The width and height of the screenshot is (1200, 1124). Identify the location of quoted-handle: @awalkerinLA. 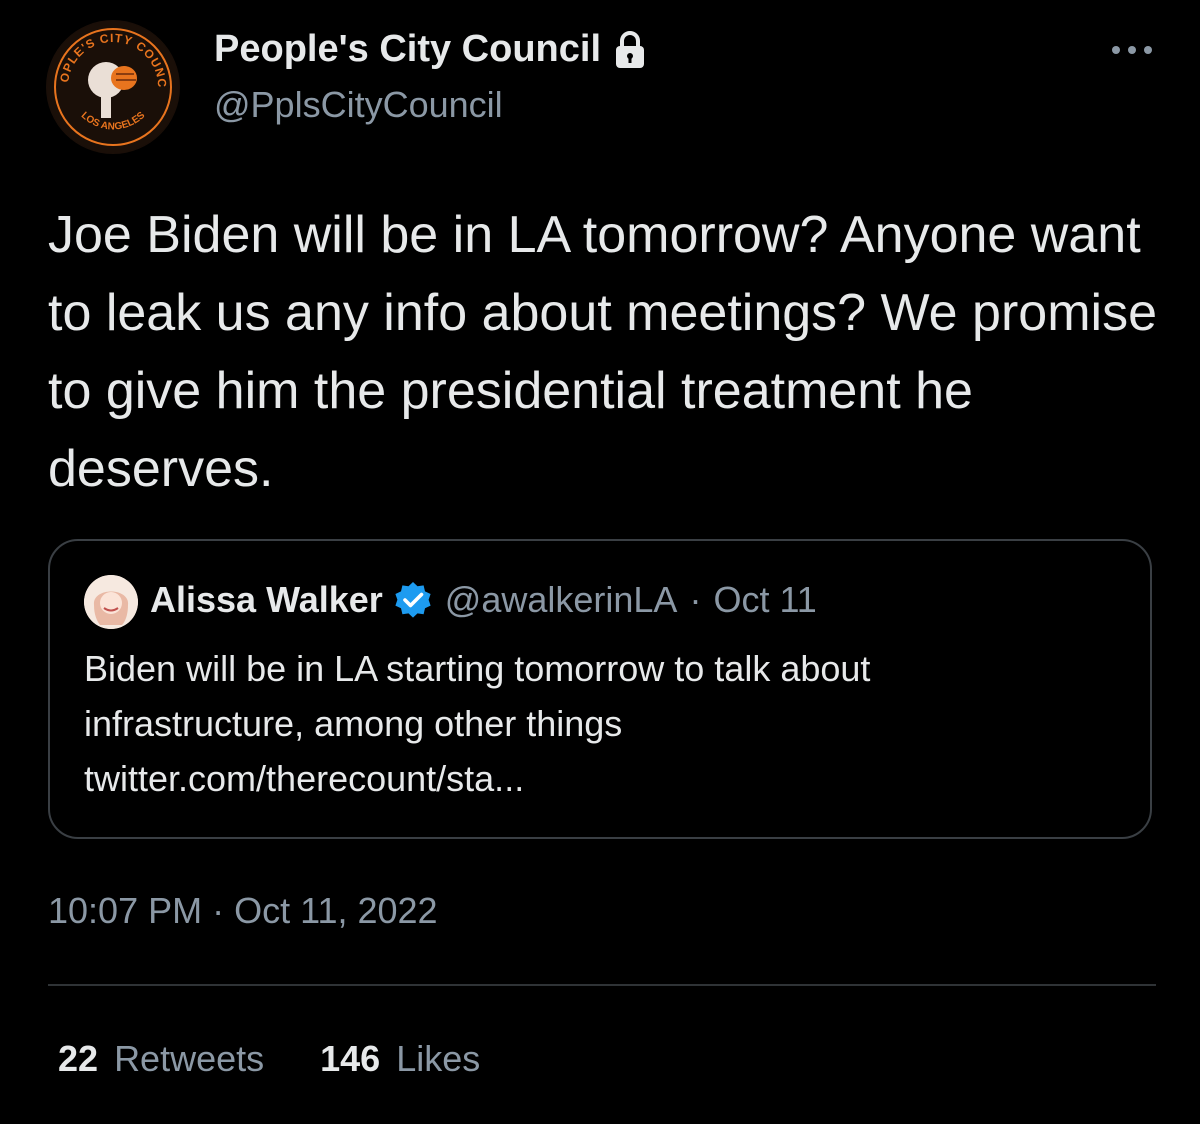
(561, 600).